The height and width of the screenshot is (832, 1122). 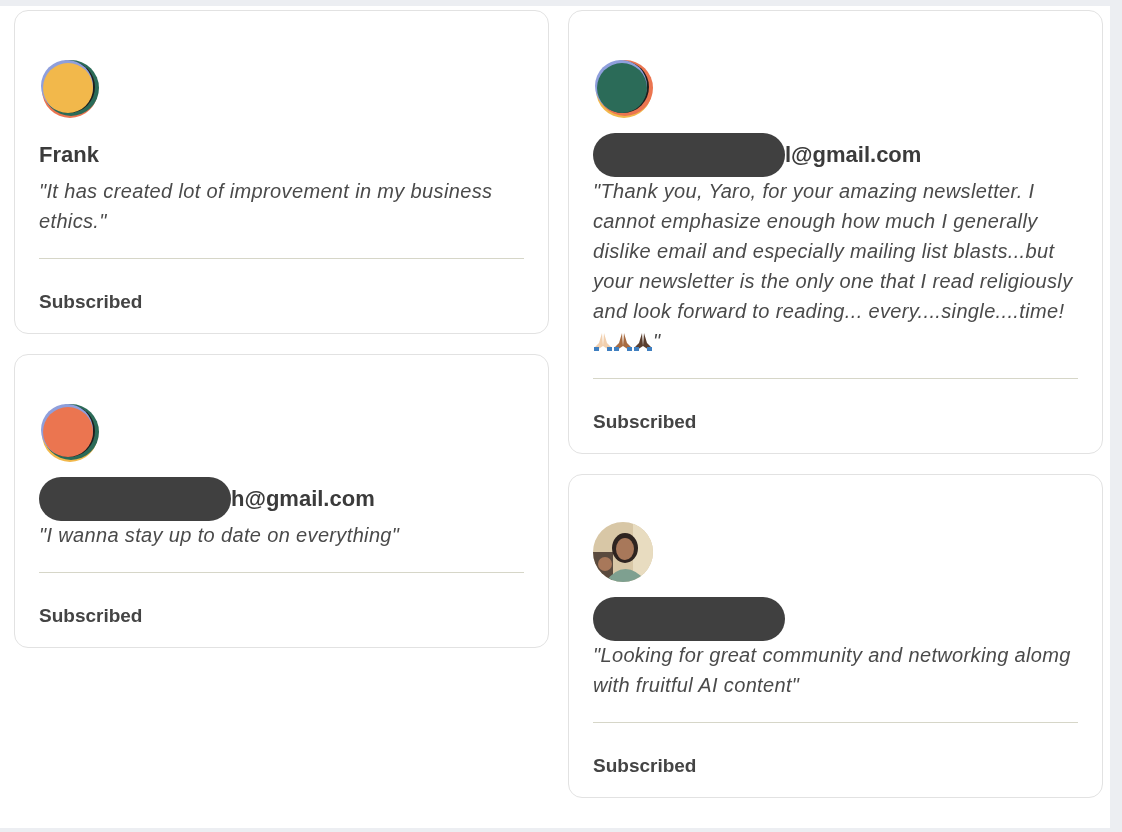 I want to click on subscriber-name: h@gmail.com, so click(x=303, y=499).